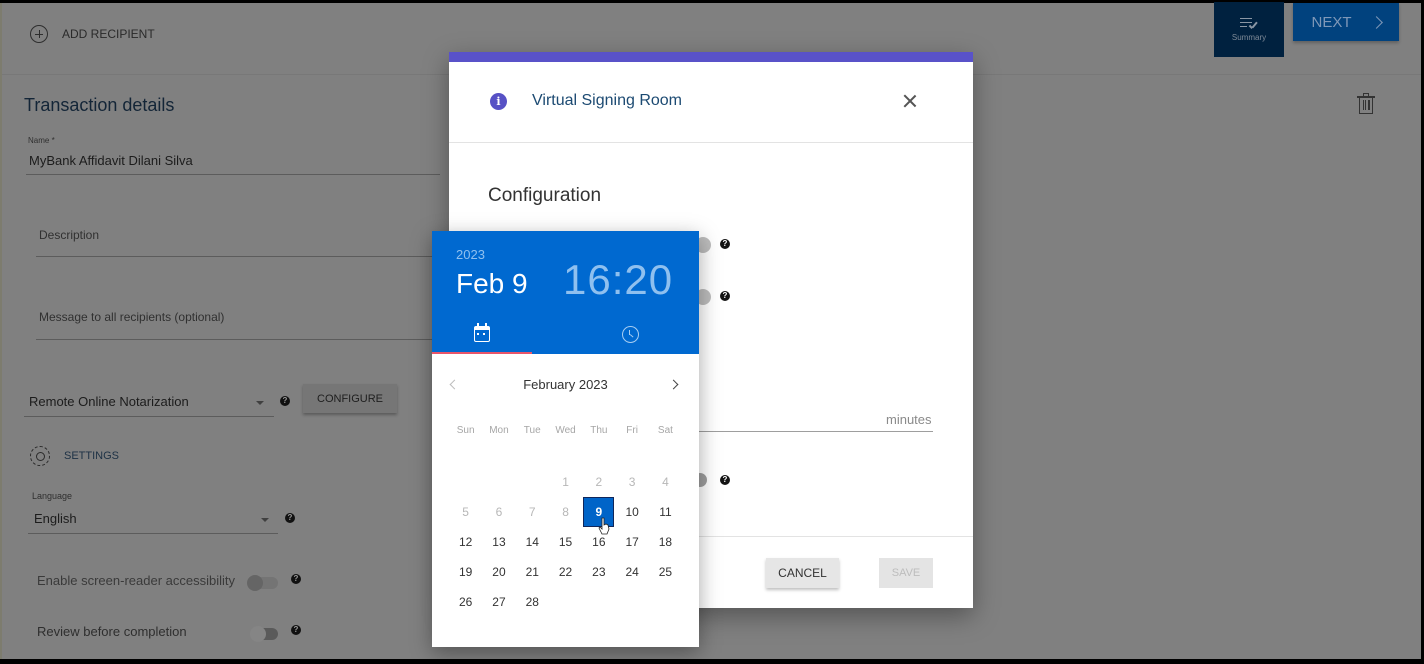 The height and width of the screenshot is (664, 1424). Describe the element at coordinates (906, 573) in the screenshot. I see `save-button: SAVE` at that location.